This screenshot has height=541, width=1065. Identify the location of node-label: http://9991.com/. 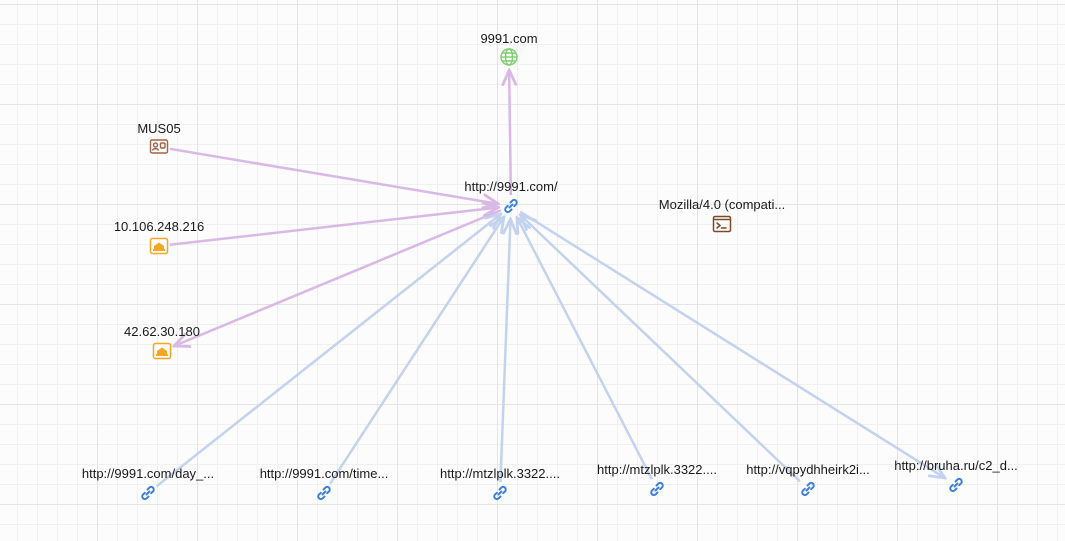
(511, 186).